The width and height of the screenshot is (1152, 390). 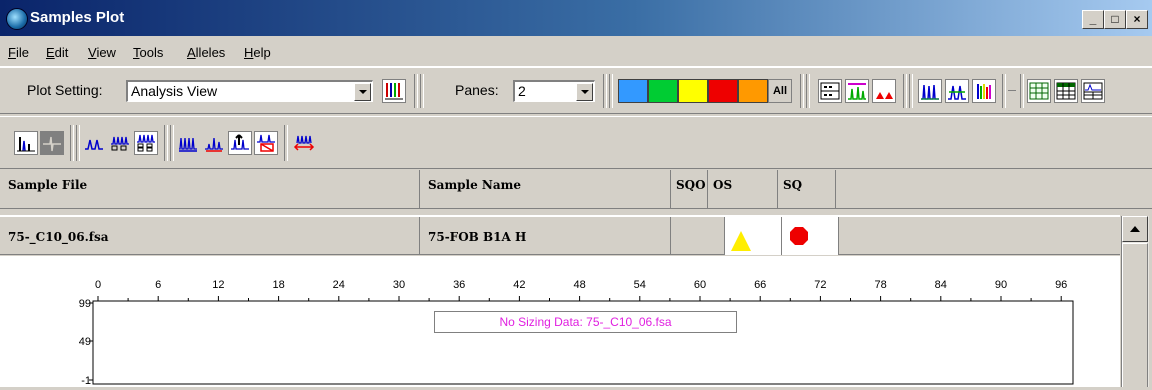 What do you see at coordinates (188, 143) in the screenshot?
I see `full-view-icon` at bounding box center [188, 143].